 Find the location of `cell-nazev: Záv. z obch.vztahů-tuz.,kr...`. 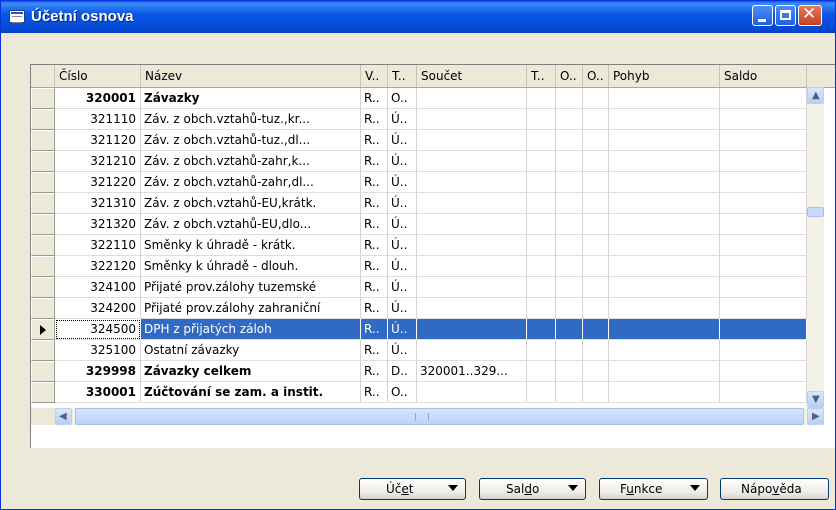

cell-nazev: Záv. z obch.vztahů-tuz.,kr... is located at coordinates (251, 119).